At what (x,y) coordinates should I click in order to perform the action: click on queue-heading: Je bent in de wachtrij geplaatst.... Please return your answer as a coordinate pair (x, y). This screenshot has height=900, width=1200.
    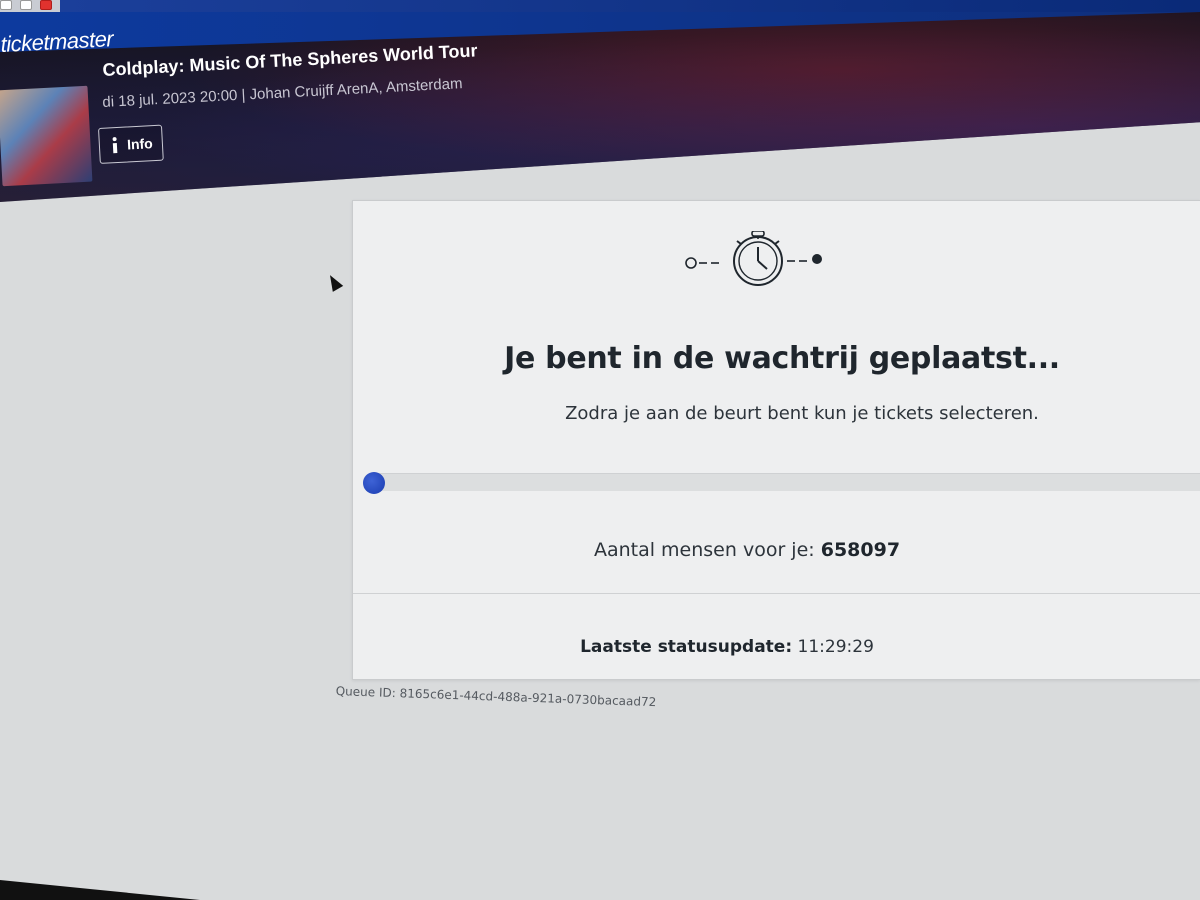
    Looking at the image, I should click on (782, 358).